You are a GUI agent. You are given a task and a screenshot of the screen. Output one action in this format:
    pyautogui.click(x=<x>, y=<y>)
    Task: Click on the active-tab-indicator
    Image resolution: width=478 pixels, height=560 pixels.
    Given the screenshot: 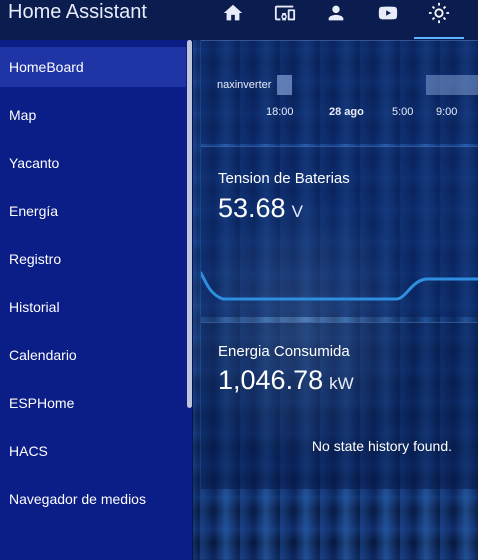 What is the action you would take?
    pyautogui.click(x=439, y=38)
    